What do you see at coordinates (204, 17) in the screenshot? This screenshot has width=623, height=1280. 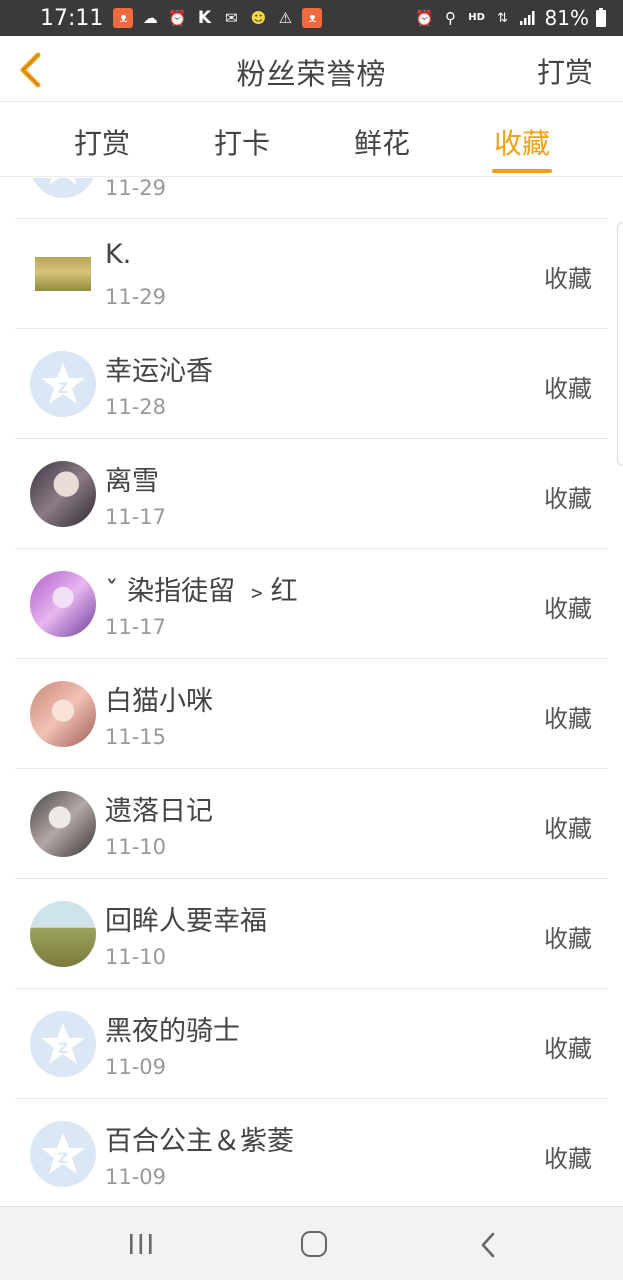 I see `k-app-icon: K` at bounding box center [204, 17].